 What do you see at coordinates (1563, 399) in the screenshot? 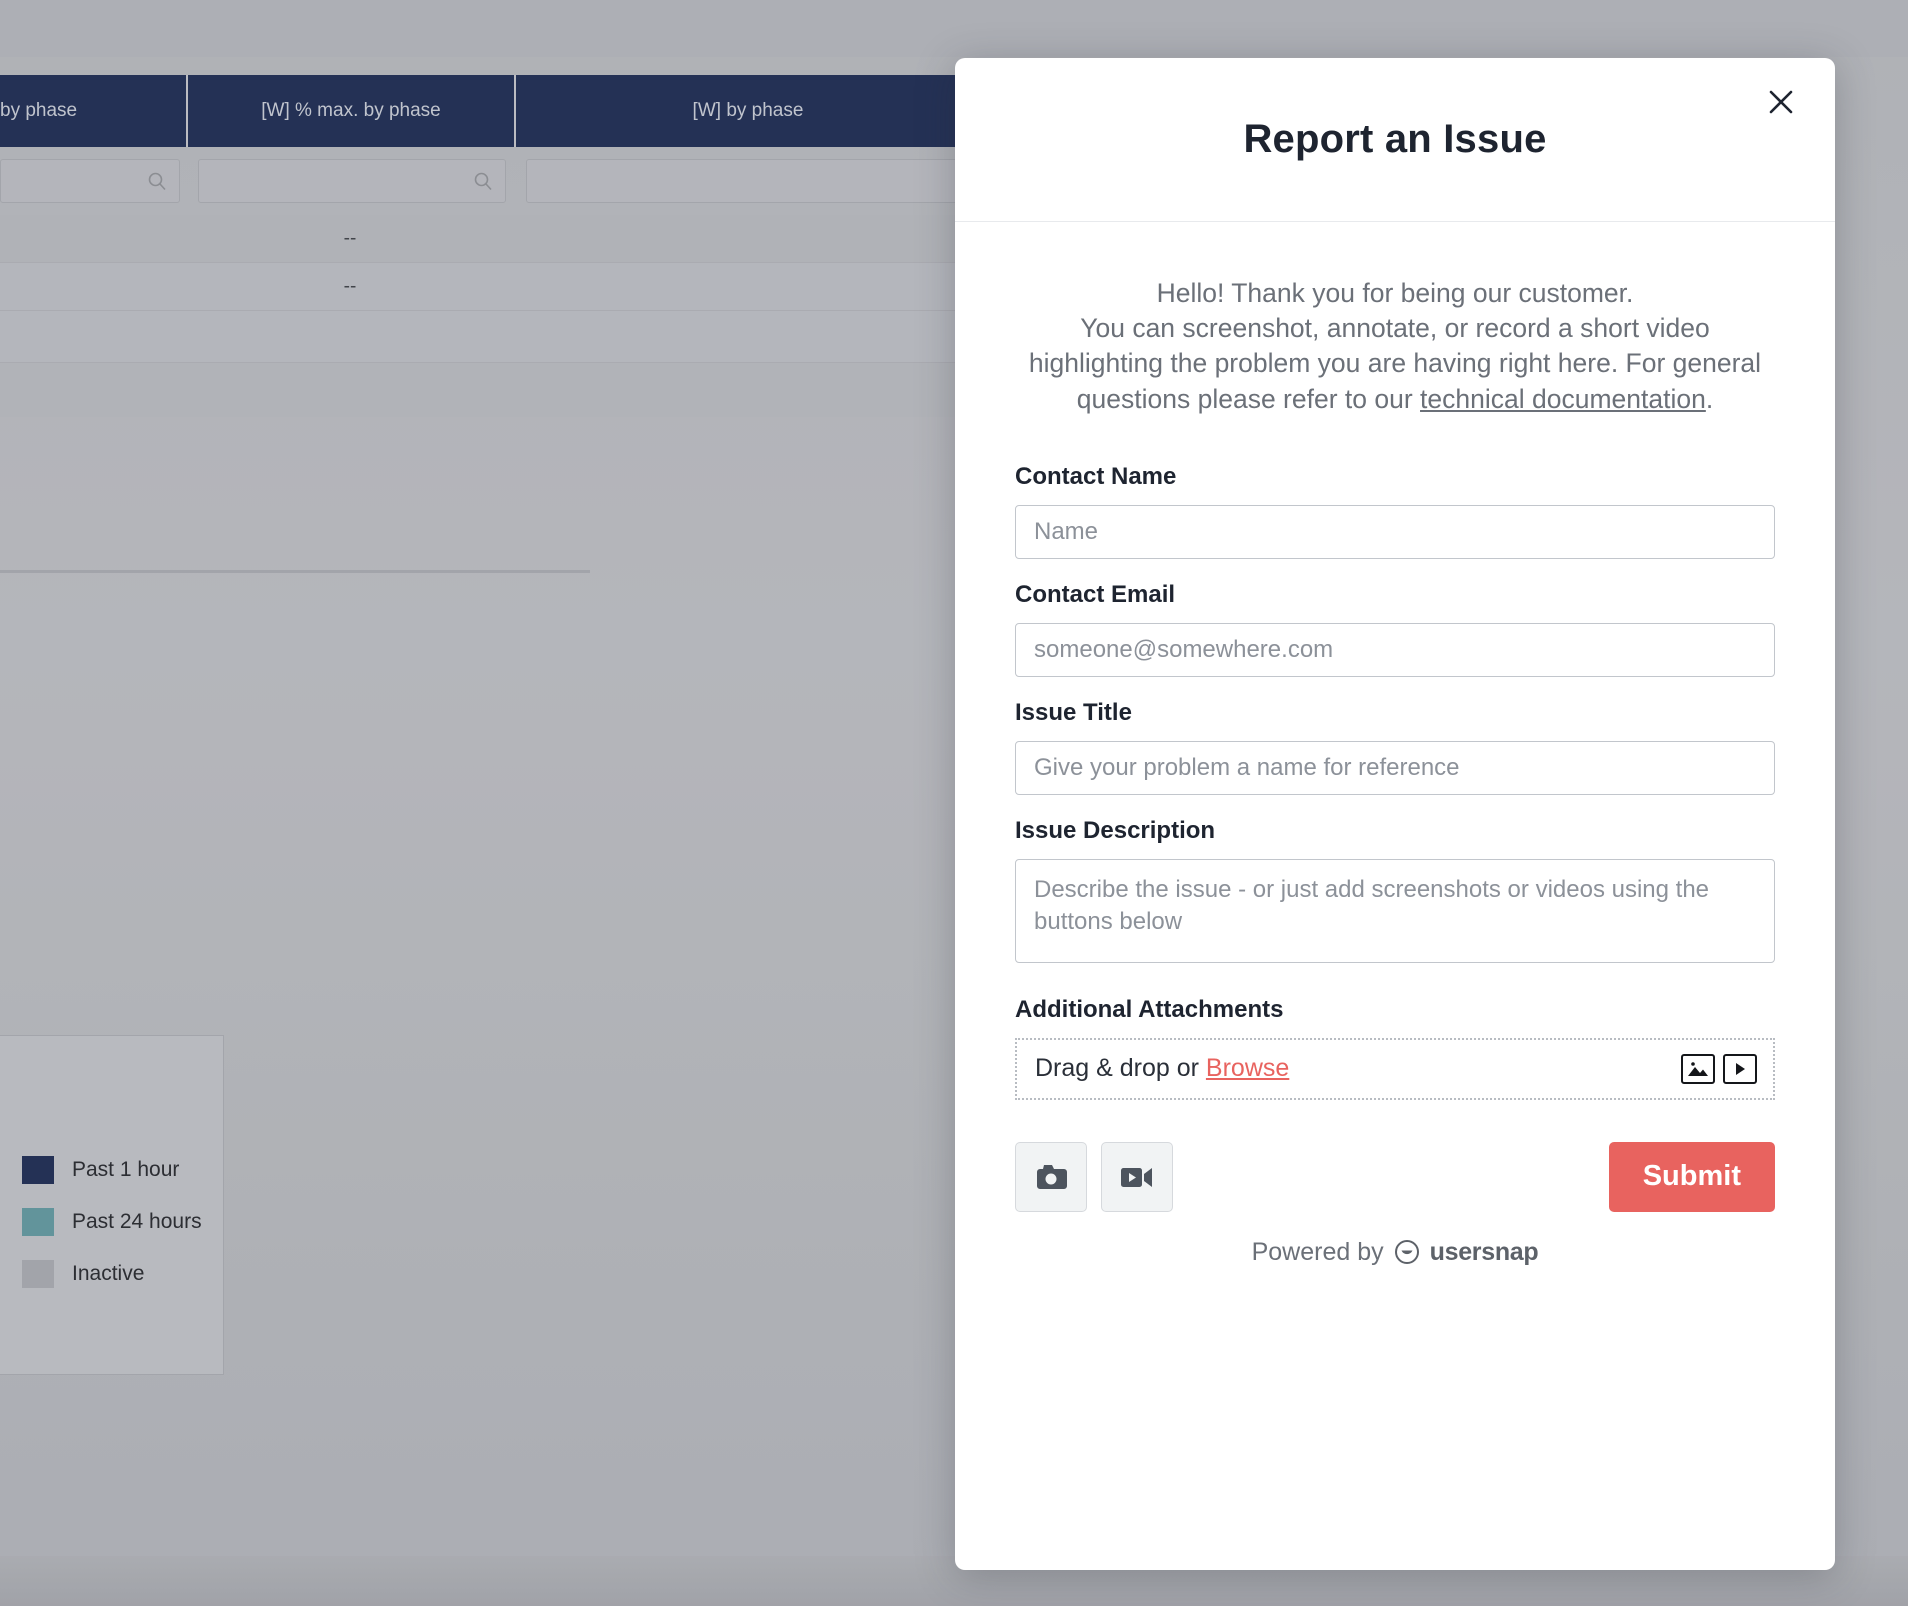
I see `technical-documentation-link: technical documentation` at bounding box center [1563, 399].